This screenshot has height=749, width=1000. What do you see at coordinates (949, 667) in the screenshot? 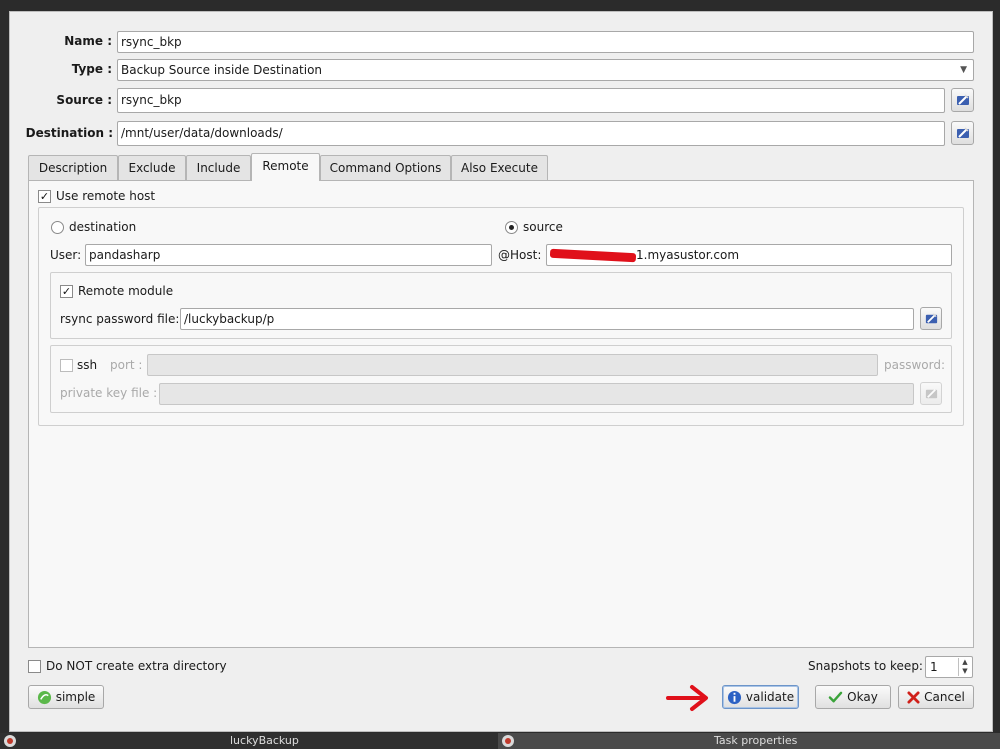
I see `snapshots-spinbox: 1 ▲ ▼` at bounding box center [949, 667].